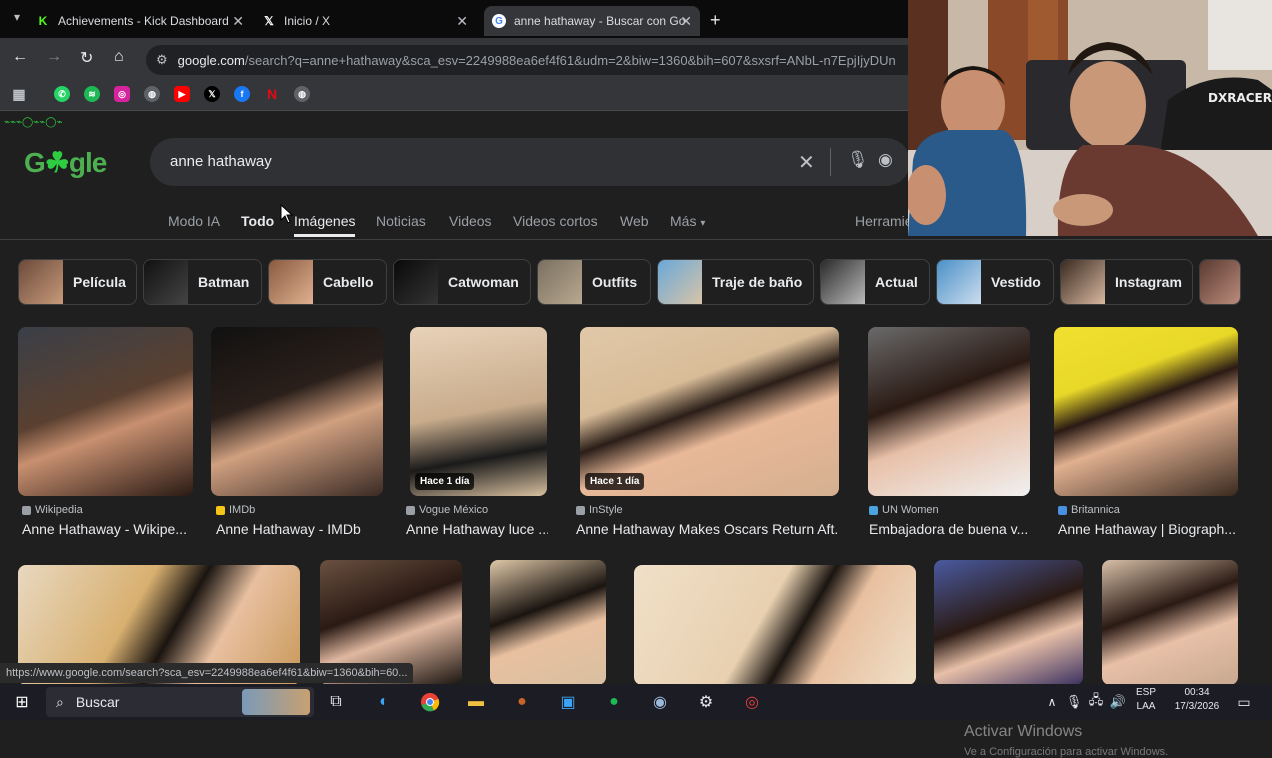 The image size is (1272, 758). Describe the element at coordinates (212, 94) in the screenshot. I see `x-icon: 𝕏` at that location.